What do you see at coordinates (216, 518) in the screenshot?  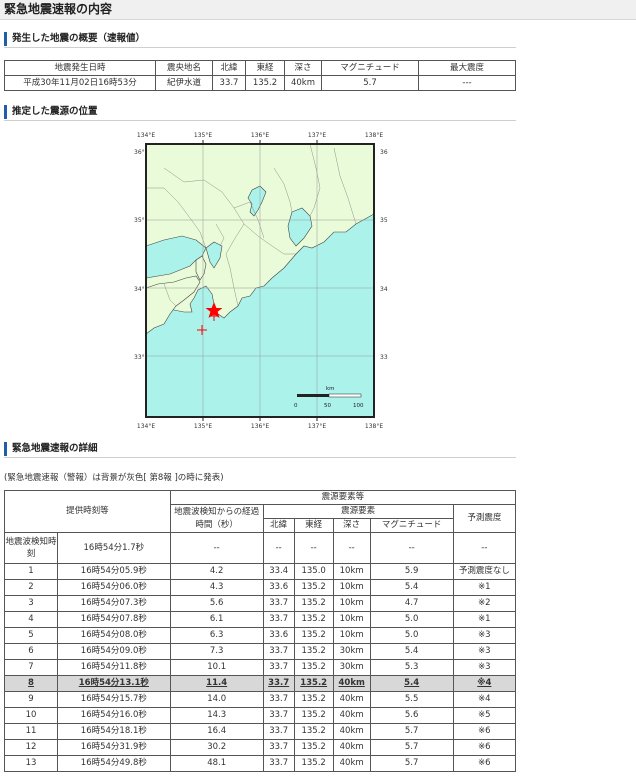 I see `col-elapsed-header: 地震波検知からの経過時間（秒）` at bounding box center [216, 518].